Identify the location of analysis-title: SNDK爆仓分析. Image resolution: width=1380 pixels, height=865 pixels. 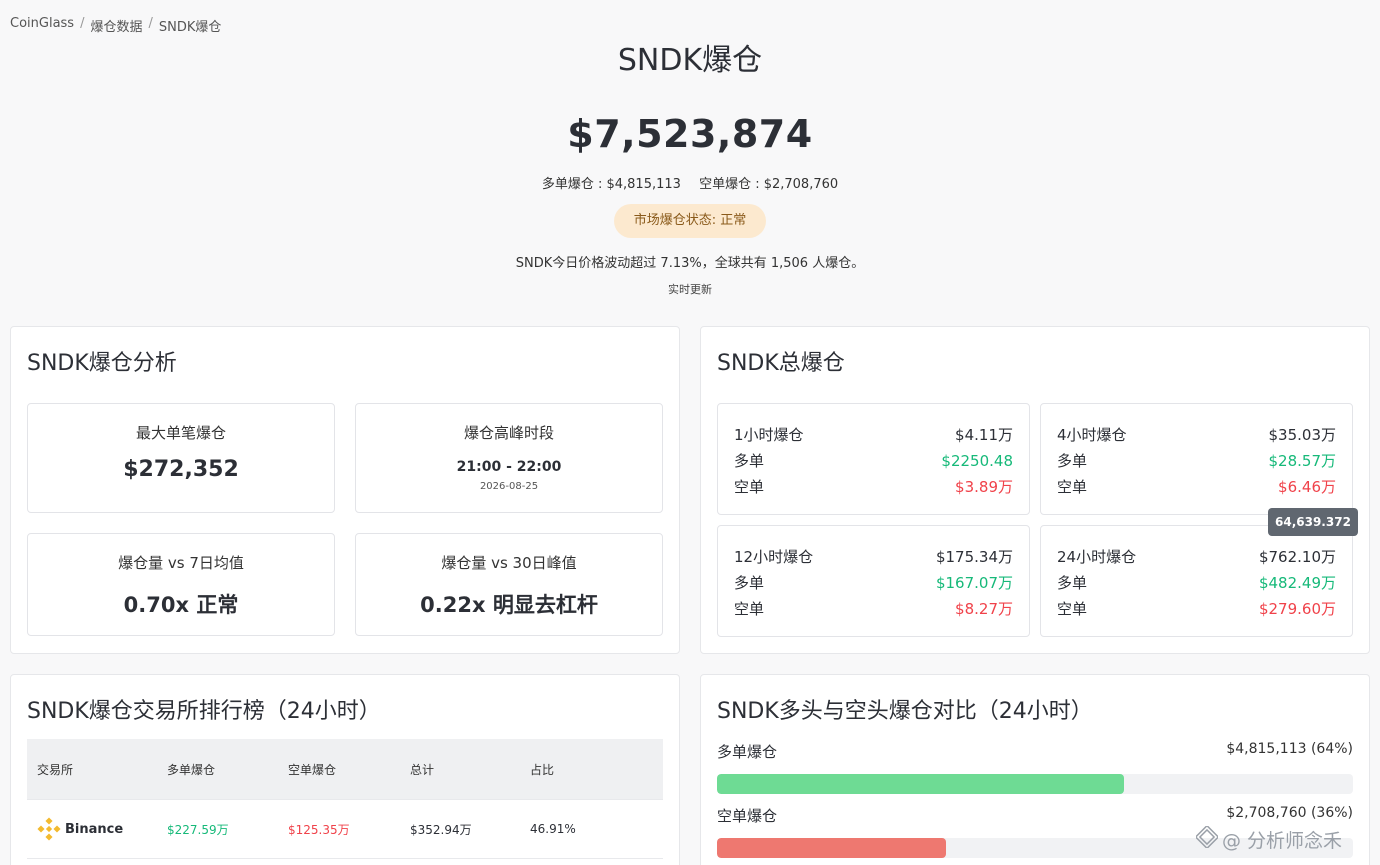
(102, 363).